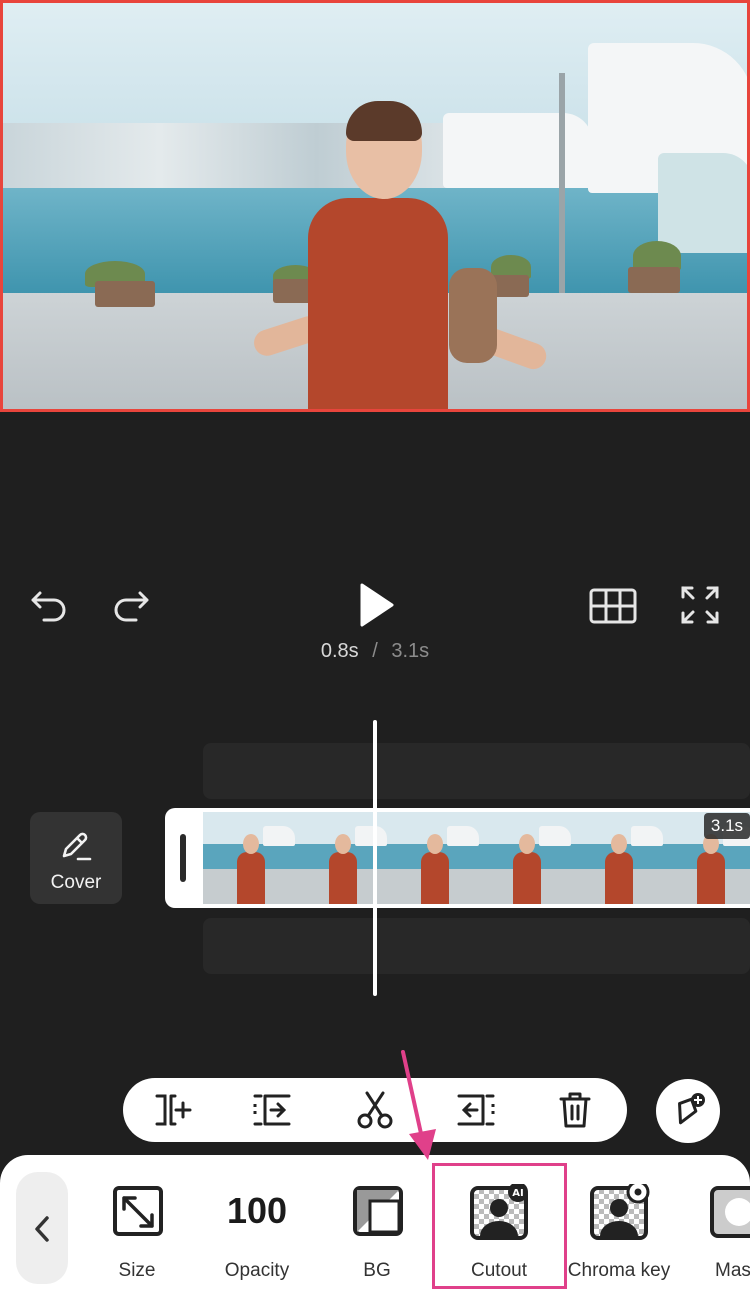 This screenshot has width=750, height=1302. I want to click on tool-chroma-key-label: Chroma key, so click(619, 1270).